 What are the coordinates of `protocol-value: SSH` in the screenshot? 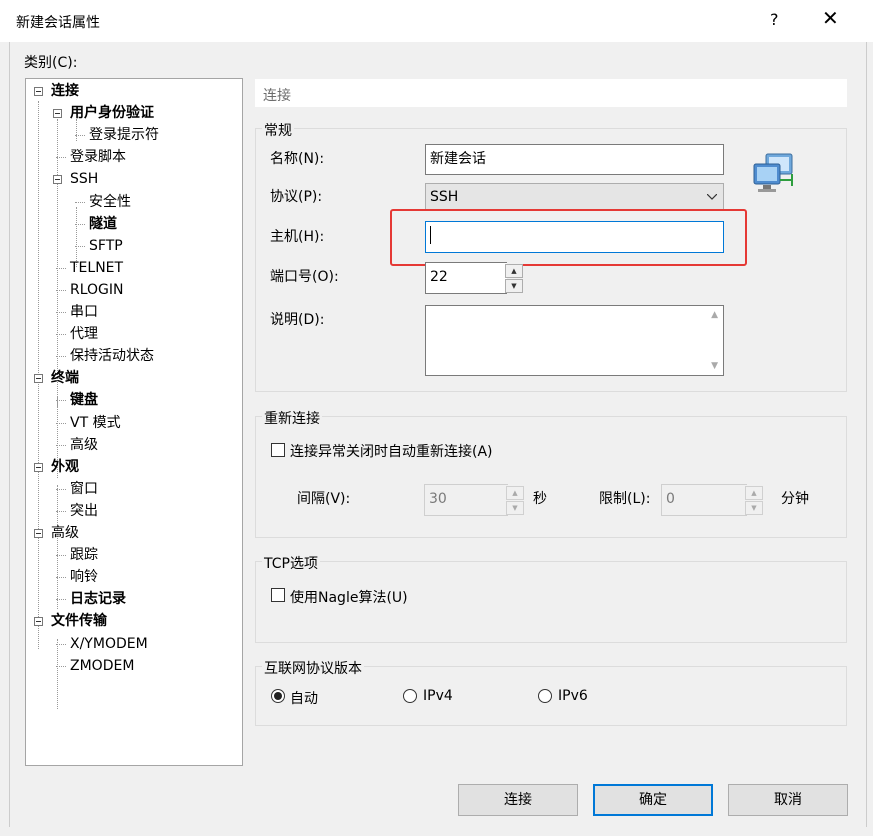 It's located at (444, 197).